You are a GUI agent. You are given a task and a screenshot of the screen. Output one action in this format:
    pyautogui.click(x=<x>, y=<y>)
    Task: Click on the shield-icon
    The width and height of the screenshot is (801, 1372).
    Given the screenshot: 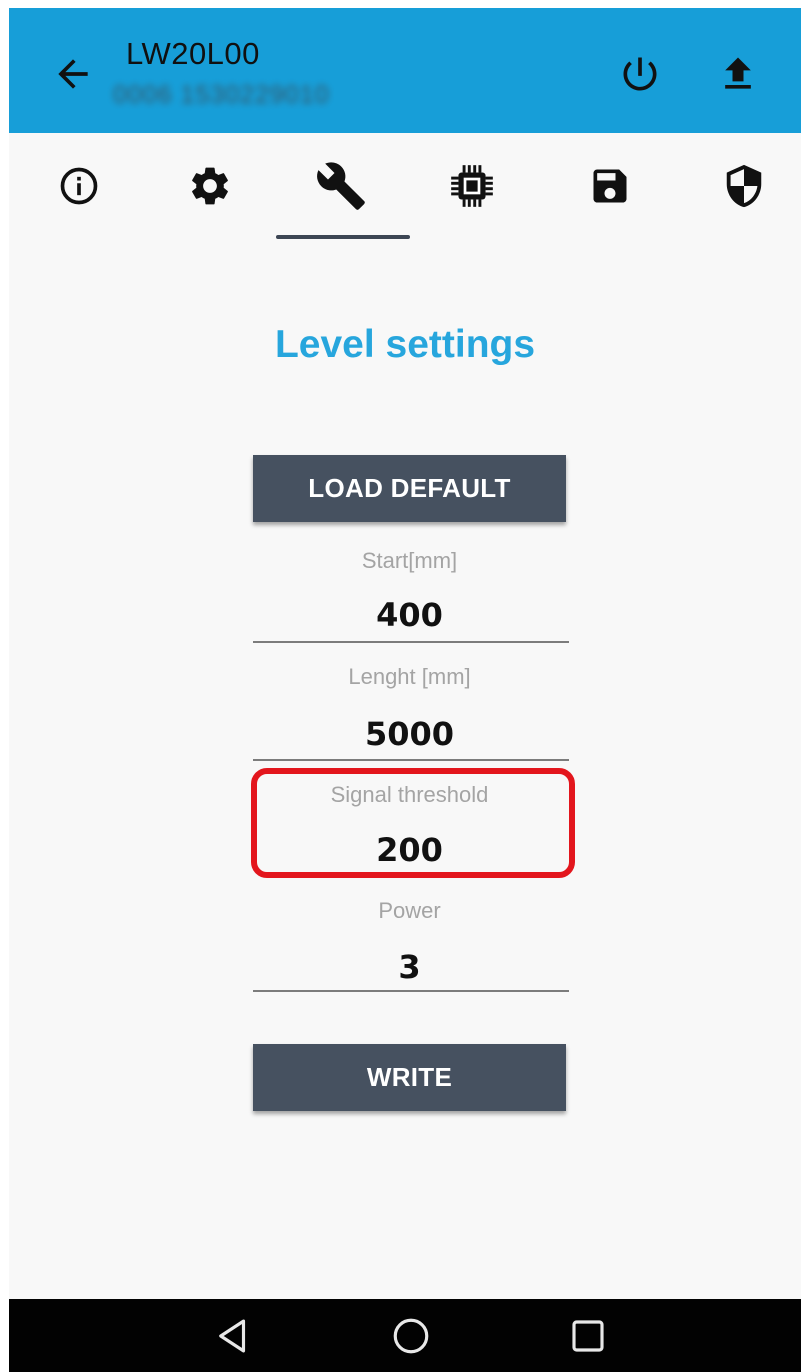 What is the action you would take?
    pyautogui.click(x=744, y=186)
    